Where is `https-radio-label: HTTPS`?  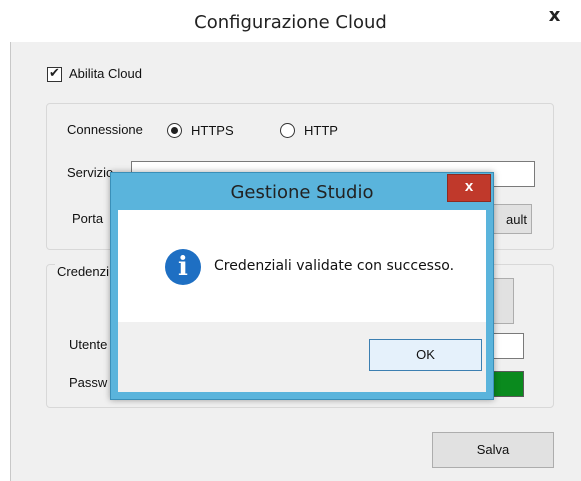 https-radio-label: HTTPS is located at coordinates (212, 130).